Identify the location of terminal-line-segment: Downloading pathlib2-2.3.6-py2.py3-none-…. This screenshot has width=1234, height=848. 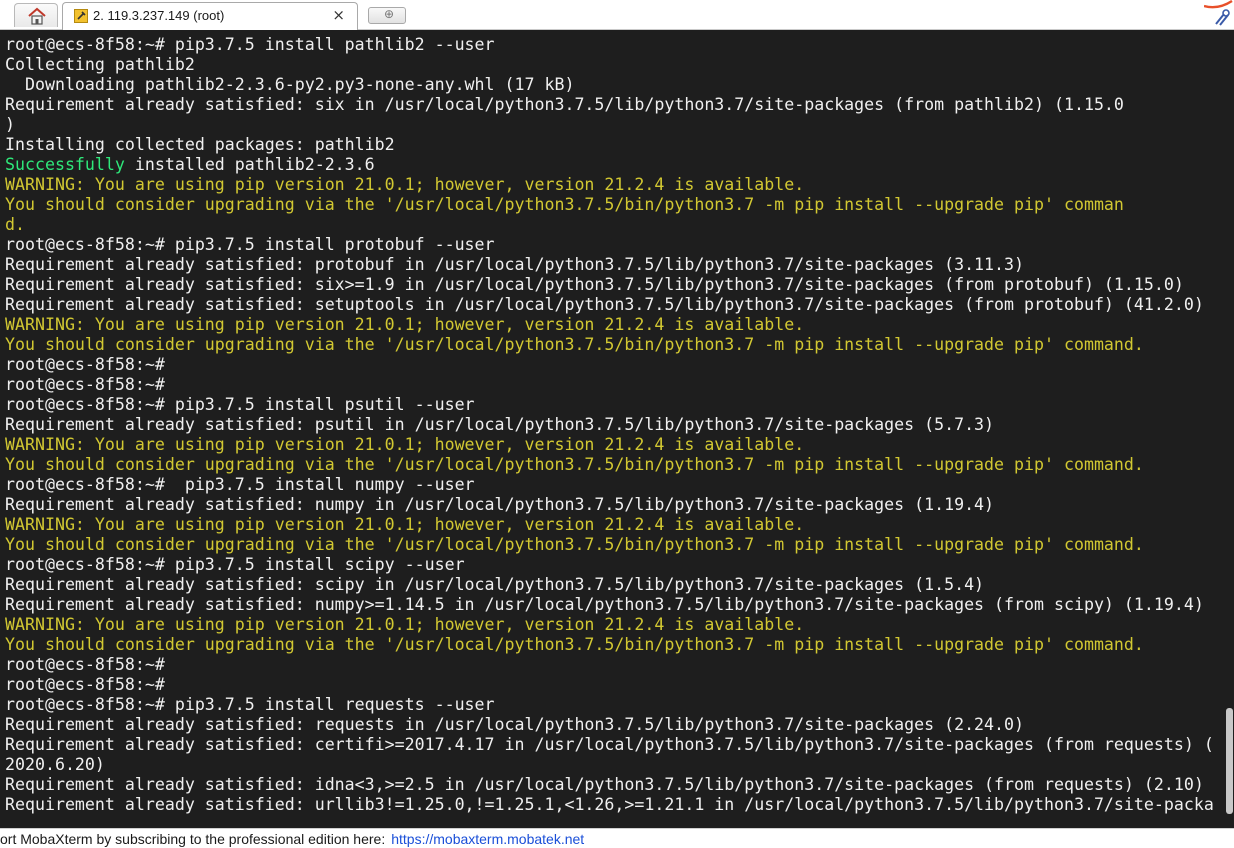
(290, 84).